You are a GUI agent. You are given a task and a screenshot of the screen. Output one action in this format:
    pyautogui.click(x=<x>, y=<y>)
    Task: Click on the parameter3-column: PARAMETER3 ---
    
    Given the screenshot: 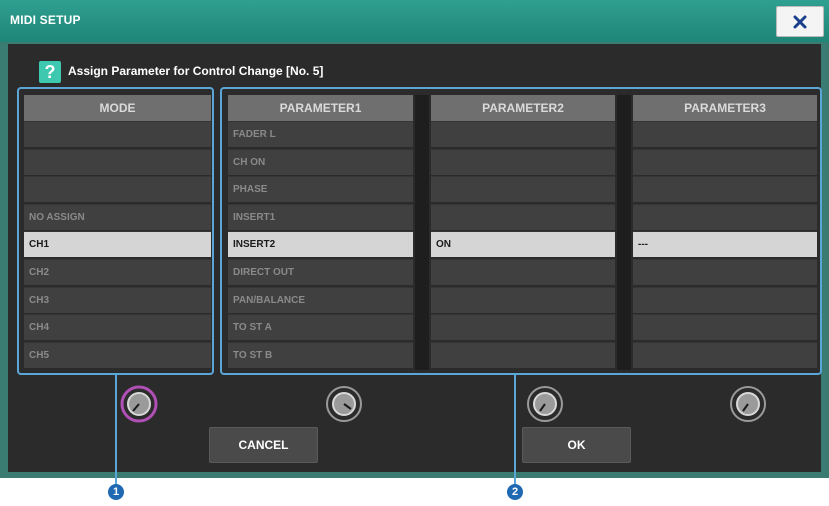 What is the action you would take?
    pyautogui.click(x=725, y=232)
    